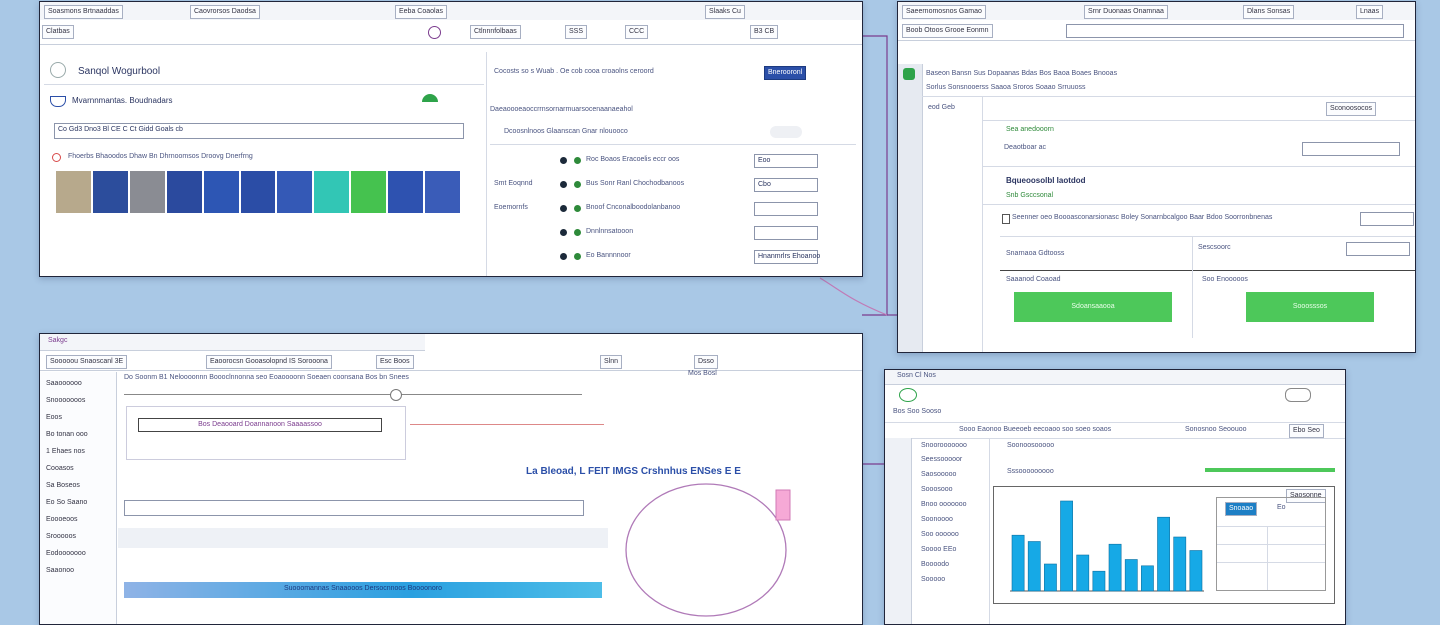  What do you see at coordinates (608, 255) in the screenshot?
I see `row-text: Eo Bannnnoor` at bounding box center [608, 255].